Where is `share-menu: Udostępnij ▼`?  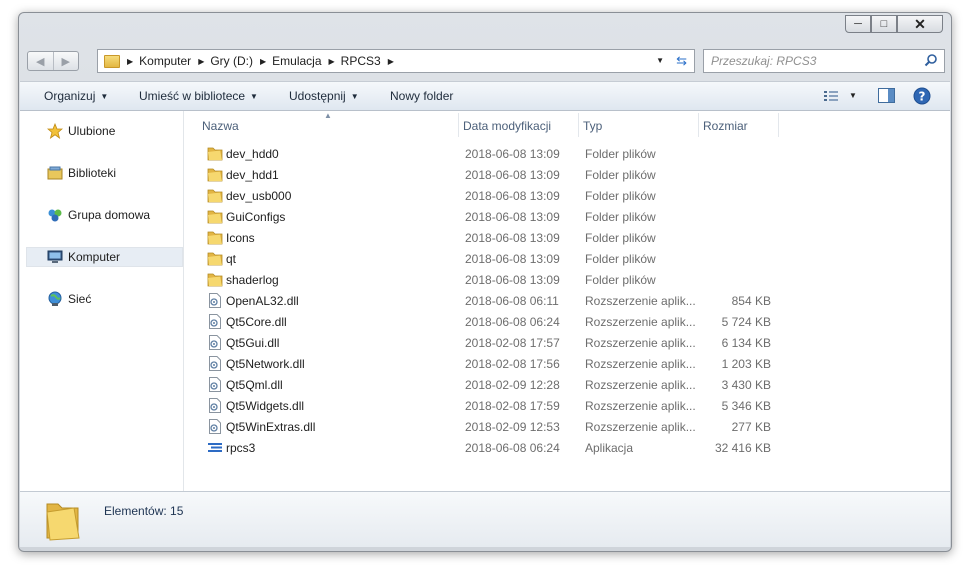 share-menu: Udostępnij ▼ is located at coordinates (324, 96).